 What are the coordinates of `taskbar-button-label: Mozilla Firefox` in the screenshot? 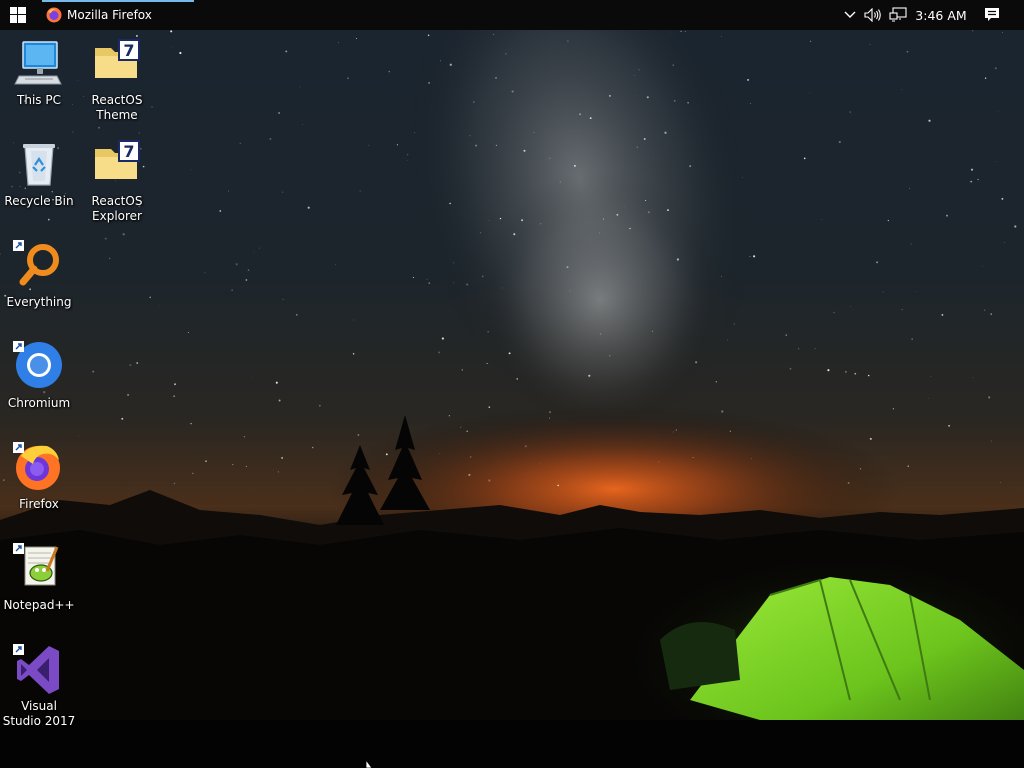 It's located at (109, 15).